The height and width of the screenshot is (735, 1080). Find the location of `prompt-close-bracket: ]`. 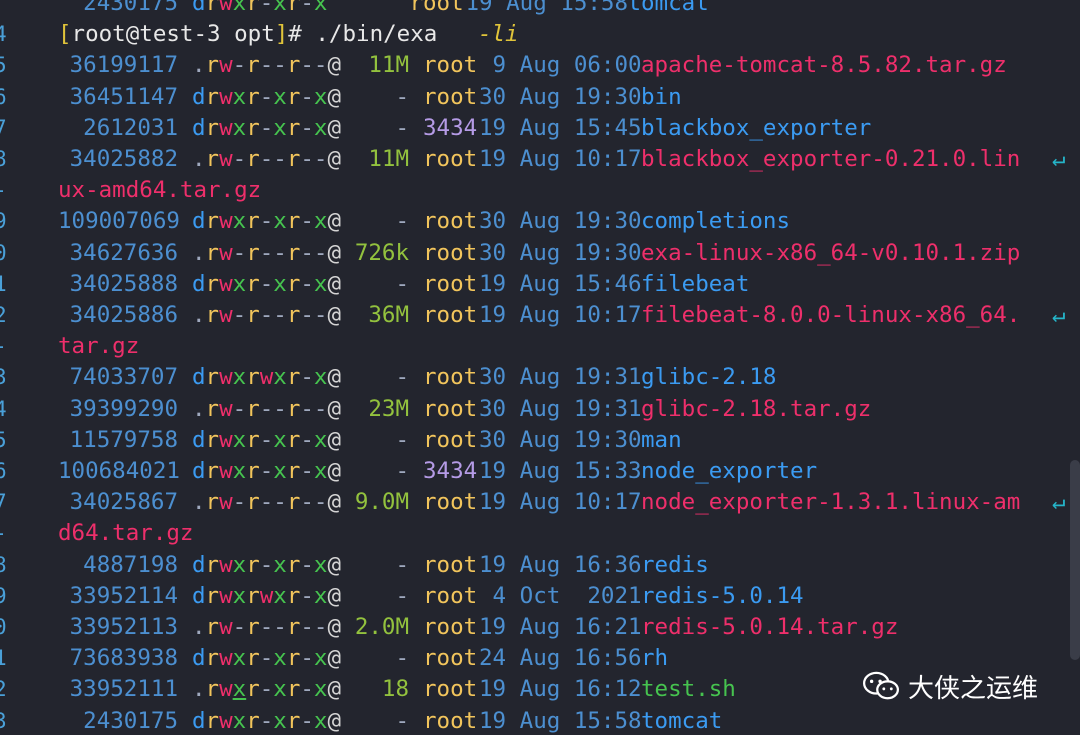

prompt-close-bracket: ] is located at coordinates (281, 34).